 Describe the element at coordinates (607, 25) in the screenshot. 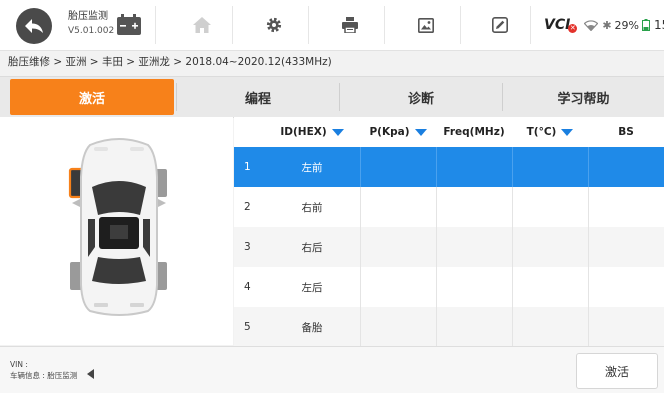

I see `bluetooth-icon: ✱` at that location.